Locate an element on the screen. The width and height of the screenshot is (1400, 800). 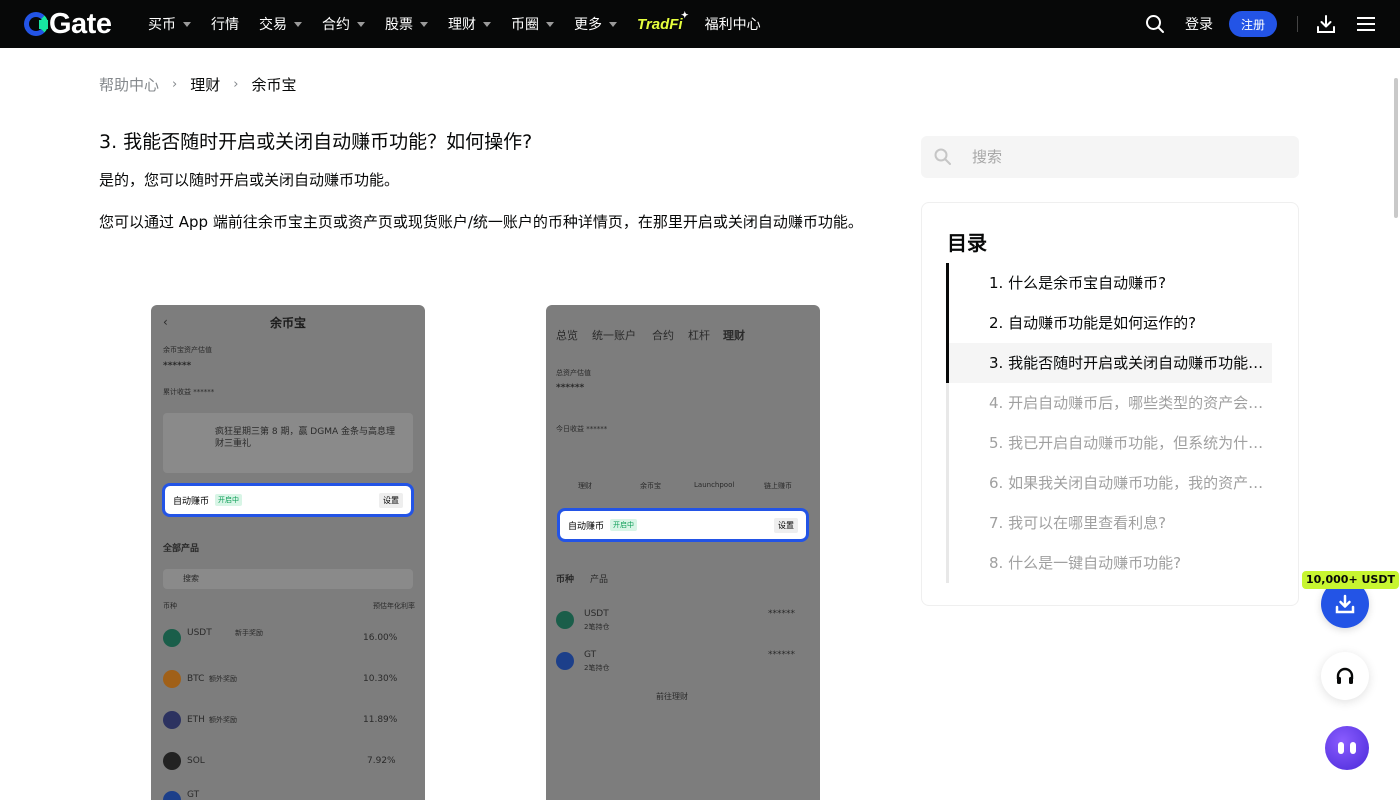
ai-assistant-button is located at coordinates (1347, 748).